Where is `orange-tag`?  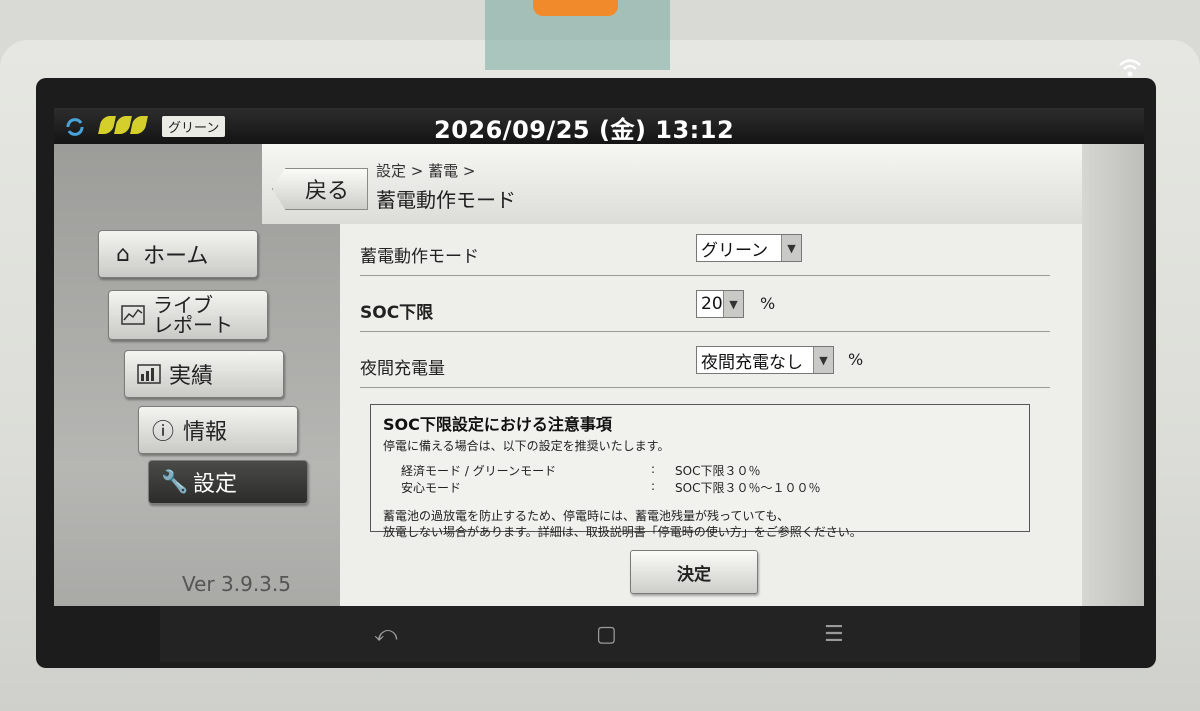
orange-tag is located at coordinates (575, 8).